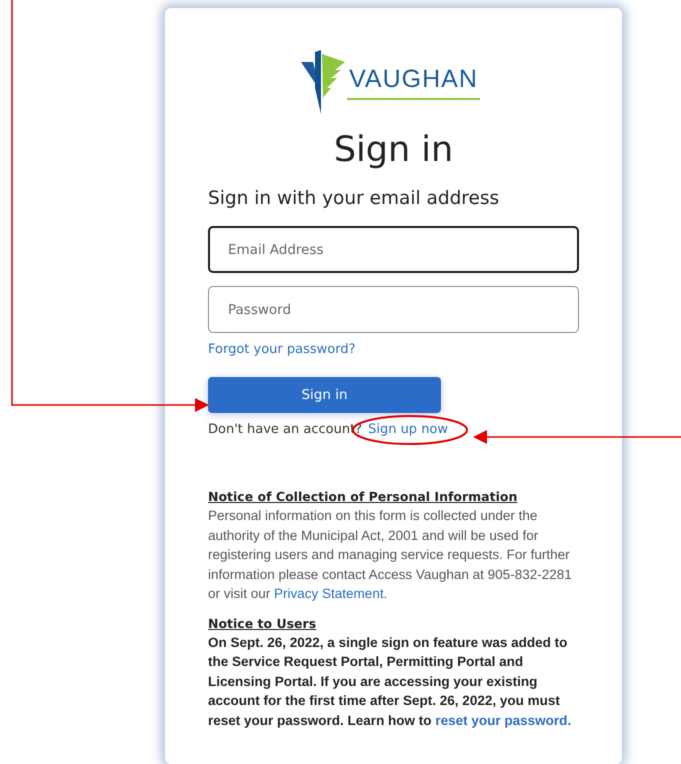  I want to click on form-subtitle: Sign in with your email address, so click(354, 199).